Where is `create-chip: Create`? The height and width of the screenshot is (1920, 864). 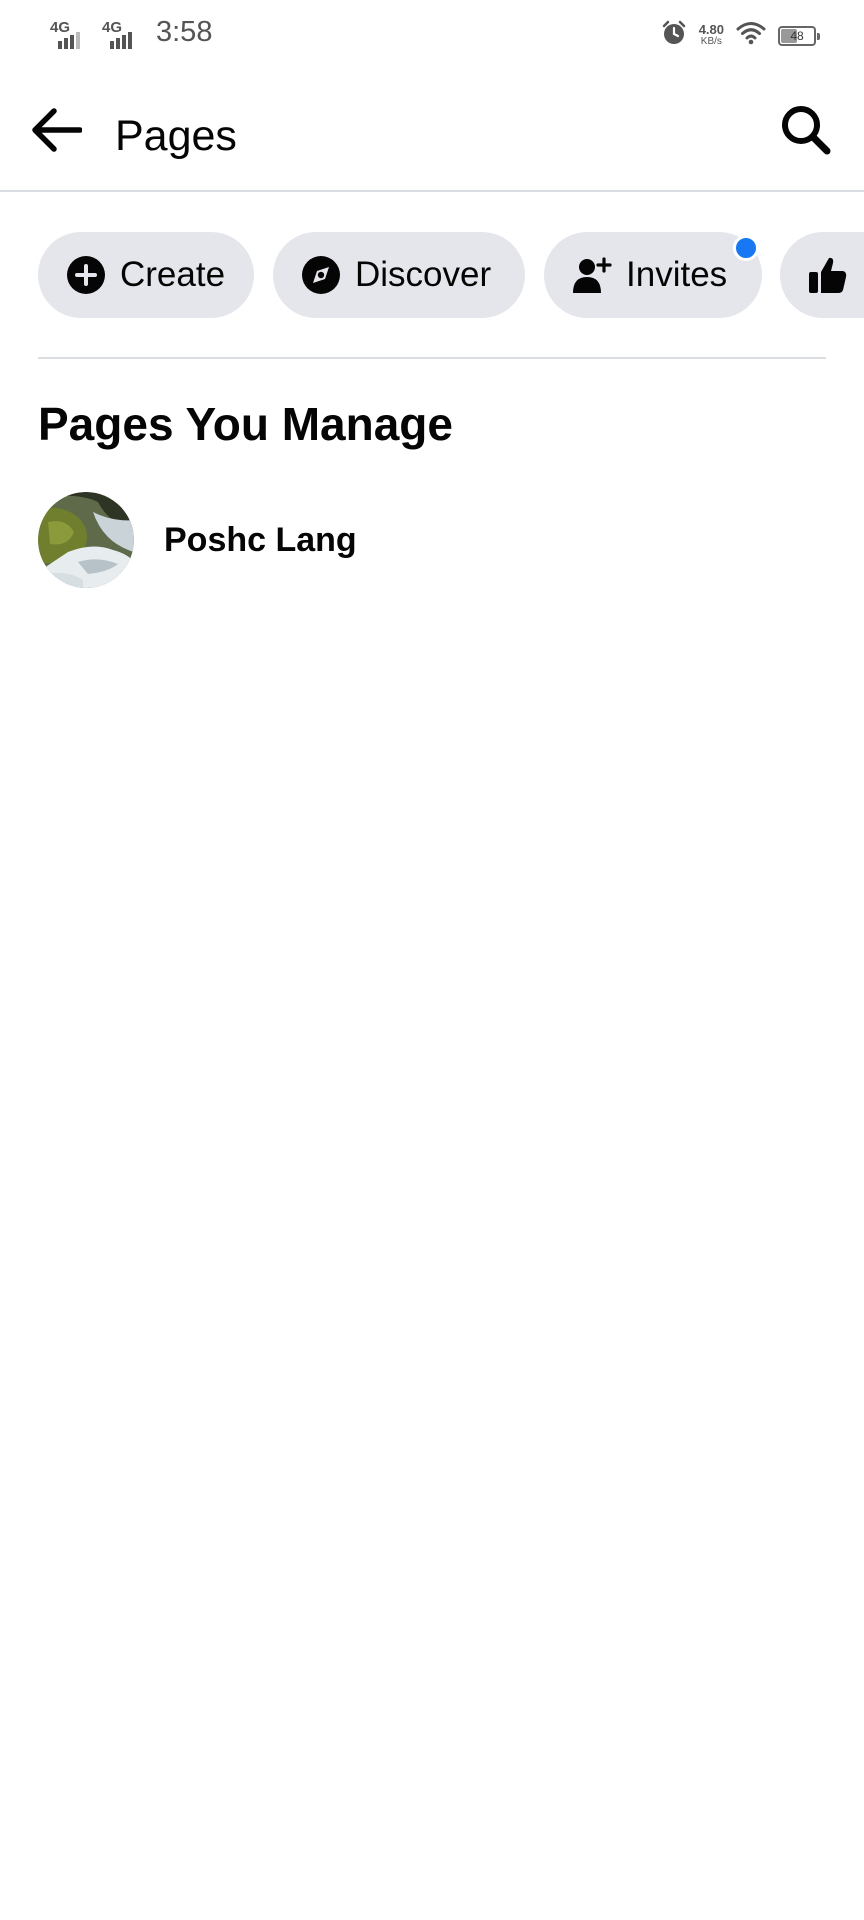
create-chip: Create is located at coordinates (146, 275).